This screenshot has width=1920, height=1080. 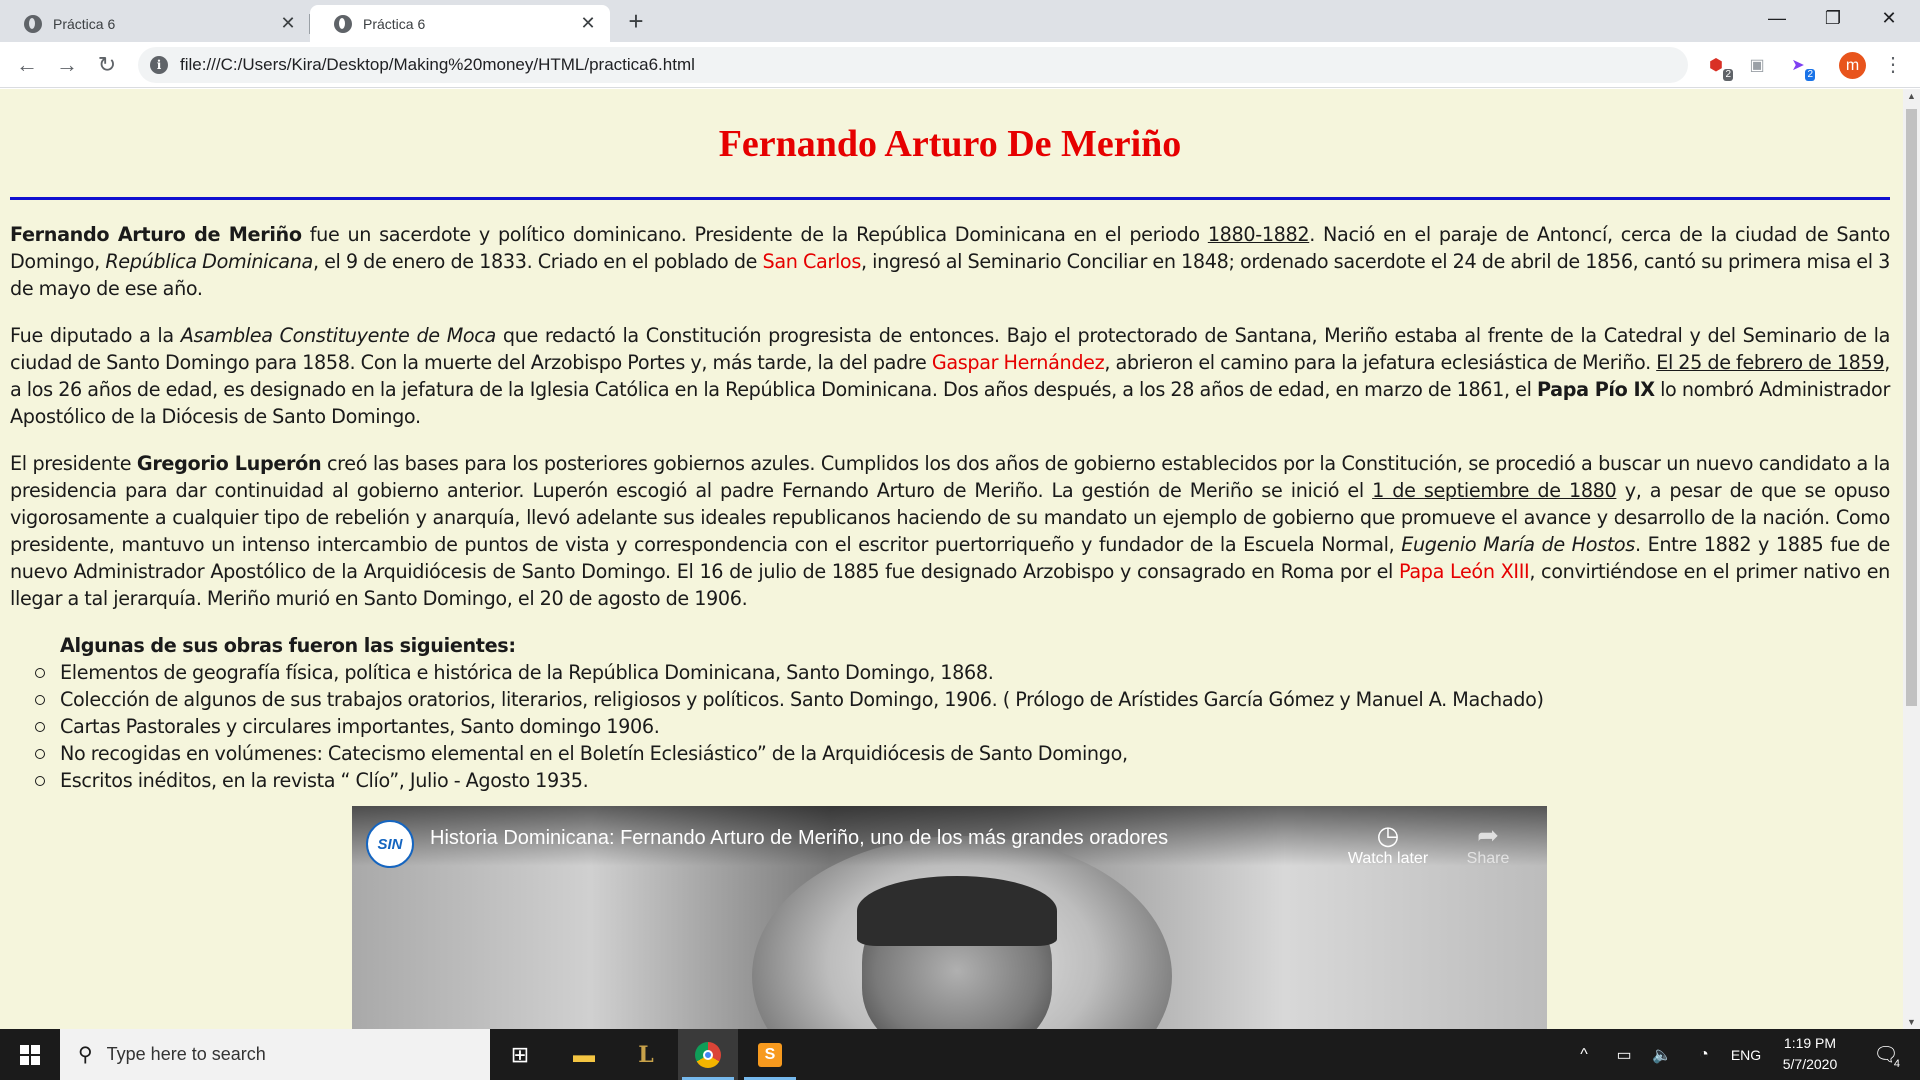 I want to click on video-thumbnail-hair, so click(x=957, y=911).